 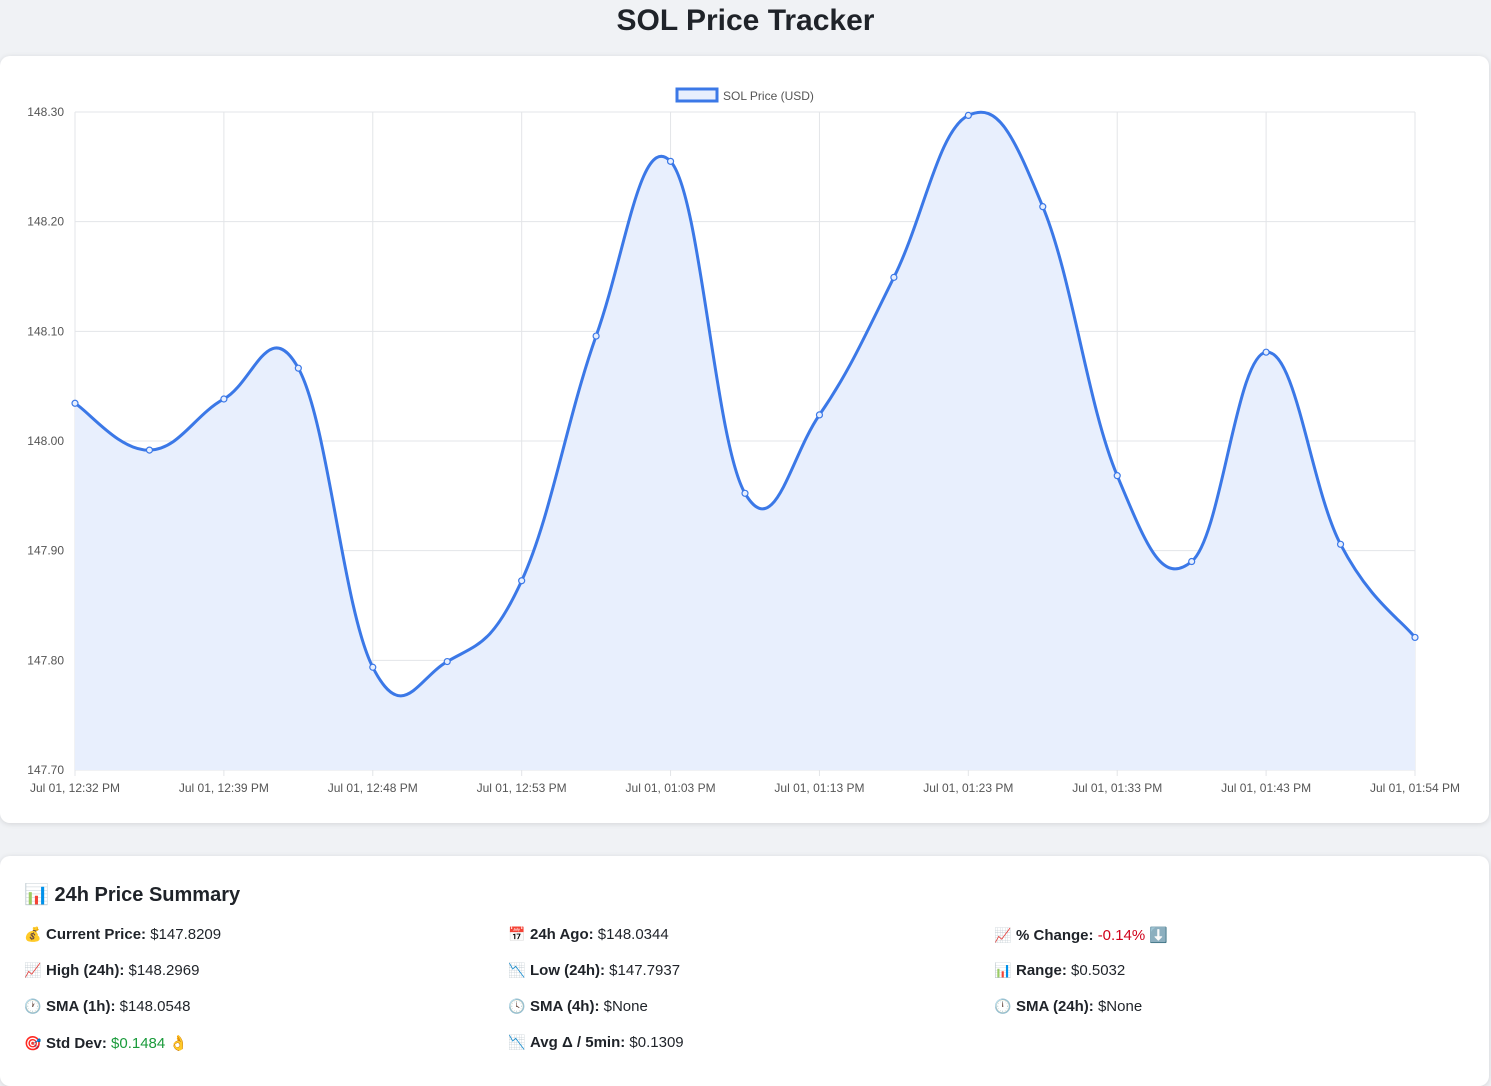 What do you see at coordinates (76, 1043) in the screenshot?
I see `stat-label: Std Dev:` at bounding box center [76, 1043].